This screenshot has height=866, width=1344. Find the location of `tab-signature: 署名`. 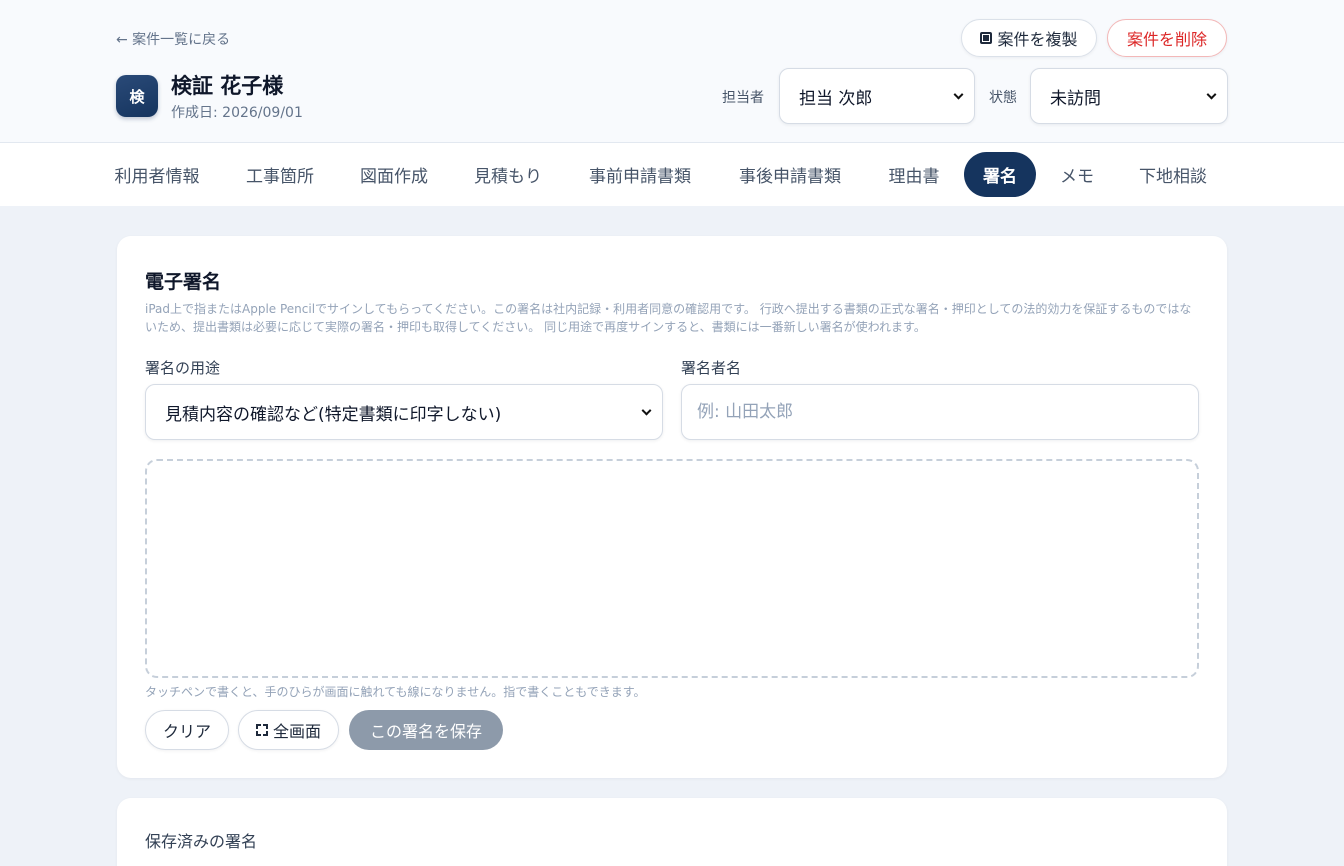

tab-signature: 署名 is located at coordinates (1000, 174).